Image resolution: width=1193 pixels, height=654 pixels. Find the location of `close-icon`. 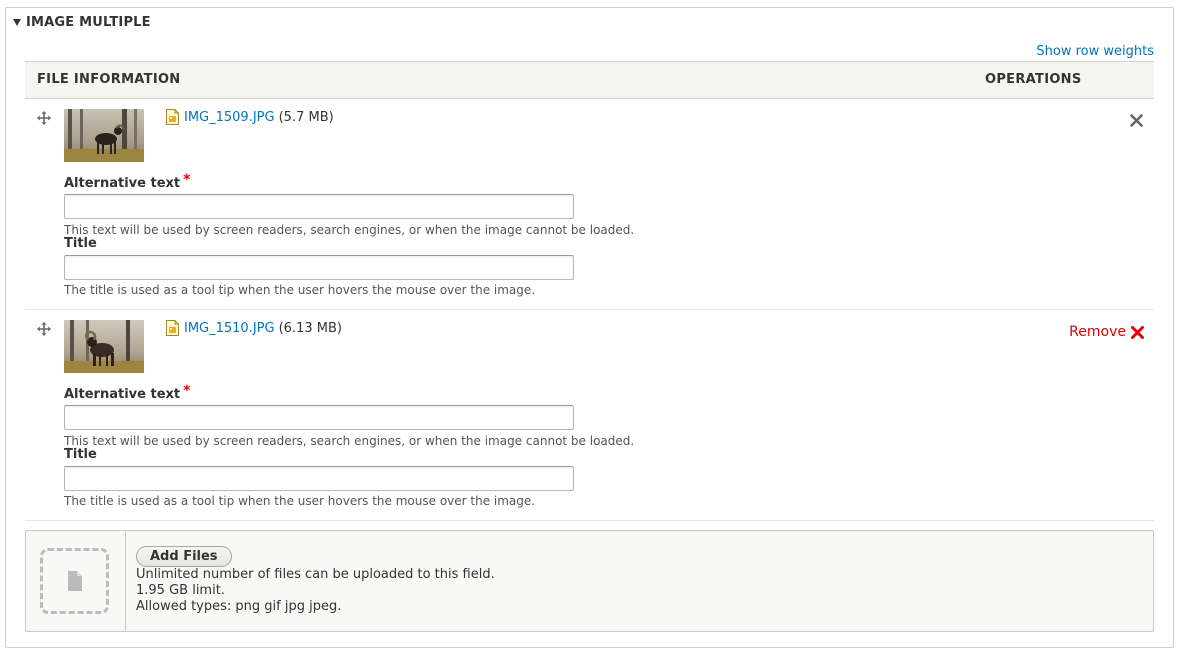

close-icon is located at coordinates (1136, 120).